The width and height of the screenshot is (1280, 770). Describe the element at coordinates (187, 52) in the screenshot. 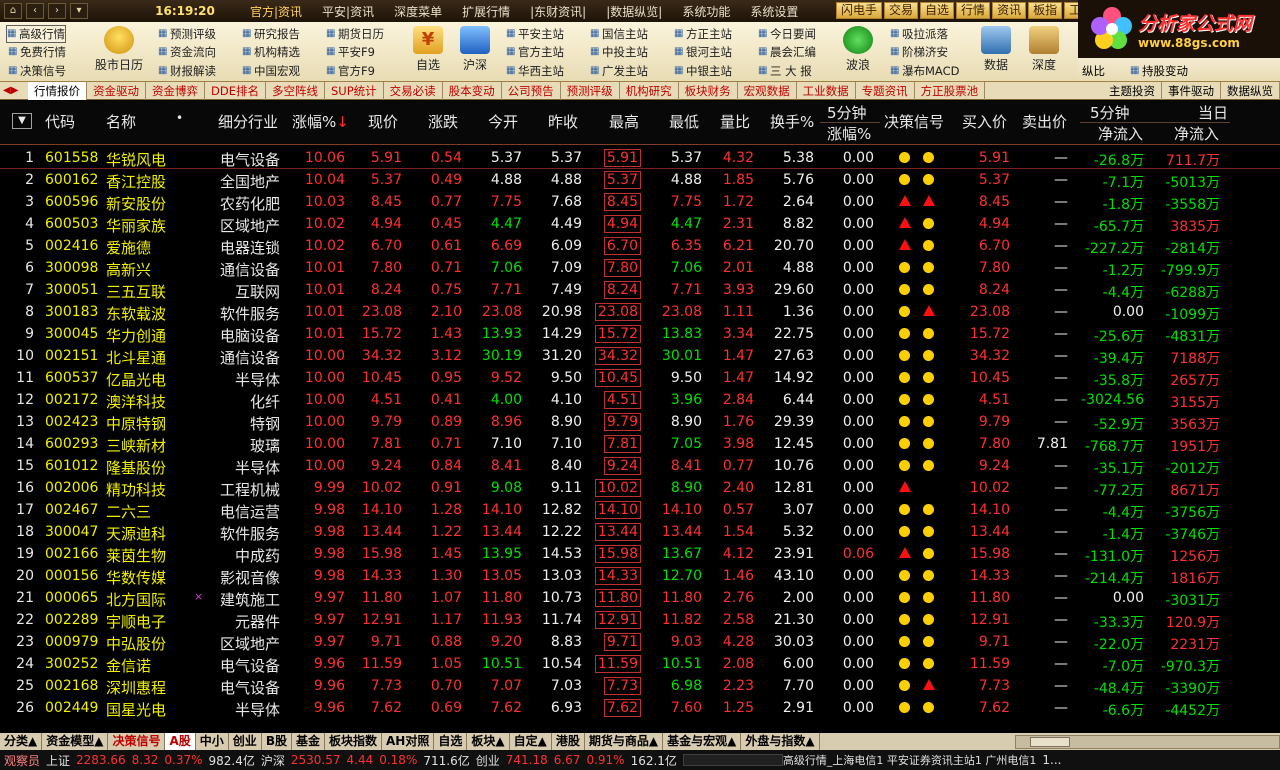

I see `tb-capital-flow: ▦ 资金流向` at that location.